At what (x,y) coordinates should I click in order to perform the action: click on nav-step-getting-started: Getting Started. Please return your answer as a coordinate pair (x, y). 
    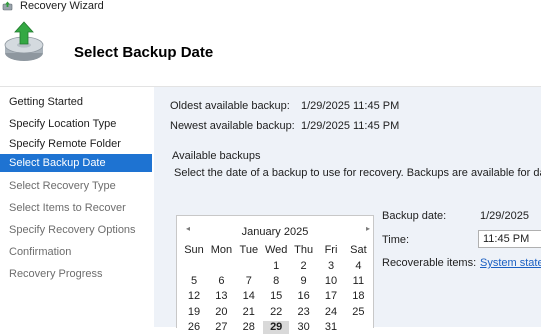
    Looking at the image, I should click on (76, 102).